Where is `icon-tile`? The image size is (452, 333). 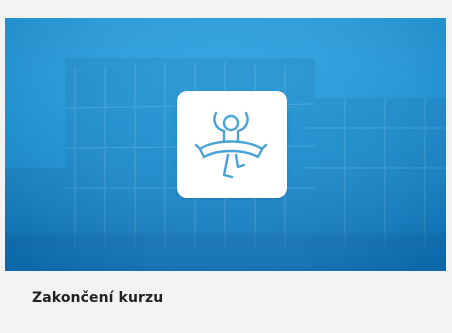 icon-tile is located at coordinates (232, 144).